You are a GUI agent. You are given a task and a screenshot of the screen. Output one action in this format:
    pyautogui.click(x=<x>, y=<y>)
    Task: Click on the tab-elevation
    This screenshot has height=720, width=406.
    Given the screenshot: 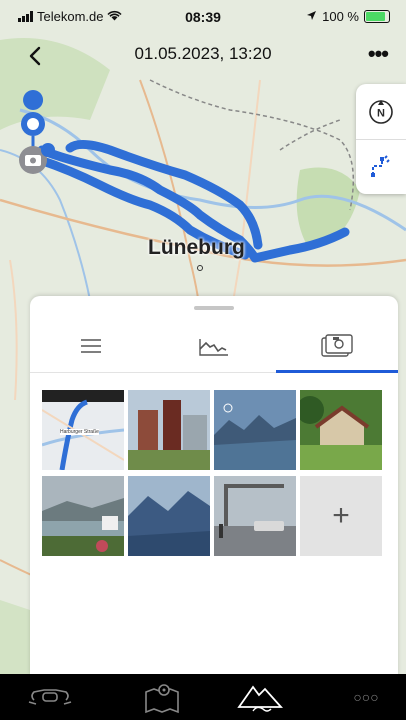 What is the action you would take?
    pyautogui.click(x=214, y=346)
    